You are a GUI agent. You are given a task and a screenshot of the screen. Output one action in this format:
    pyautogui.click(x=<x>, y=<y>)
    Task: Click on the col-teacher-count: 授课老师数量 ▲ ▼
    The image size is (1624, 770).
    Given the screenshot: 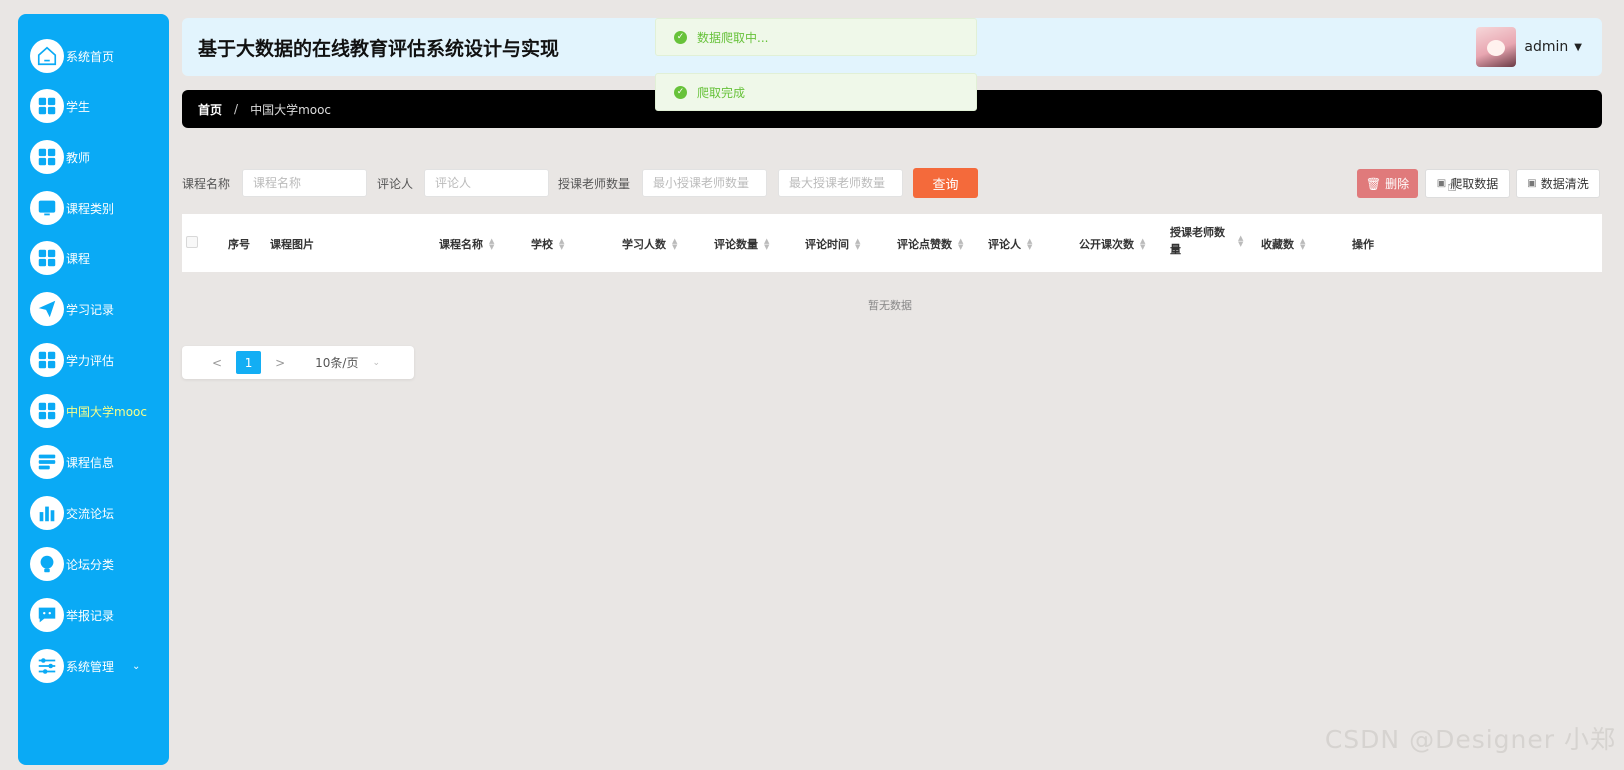 What is the action you would take?
    pyautogui.click(x=1210, y=241)
    